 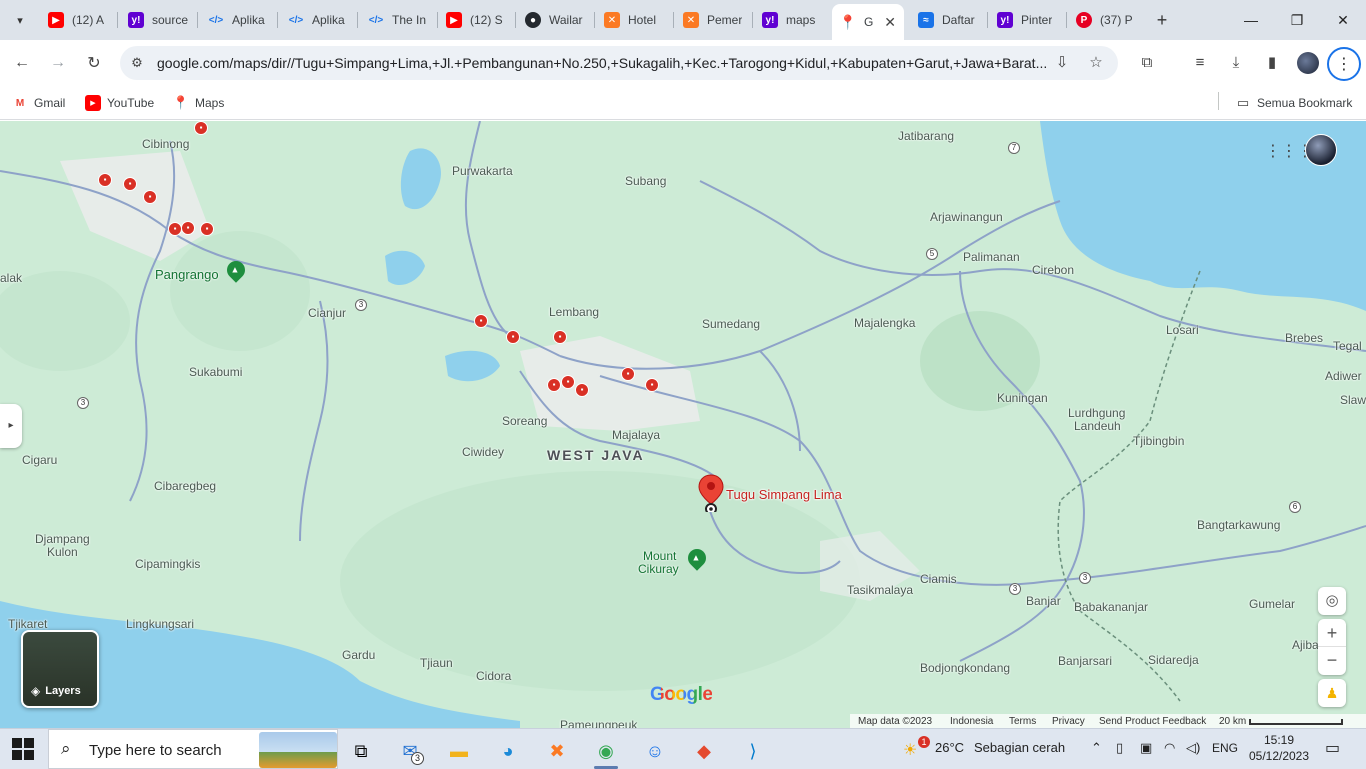 I want to click on place-label: Gumelar, so click(x=1272, y=604).